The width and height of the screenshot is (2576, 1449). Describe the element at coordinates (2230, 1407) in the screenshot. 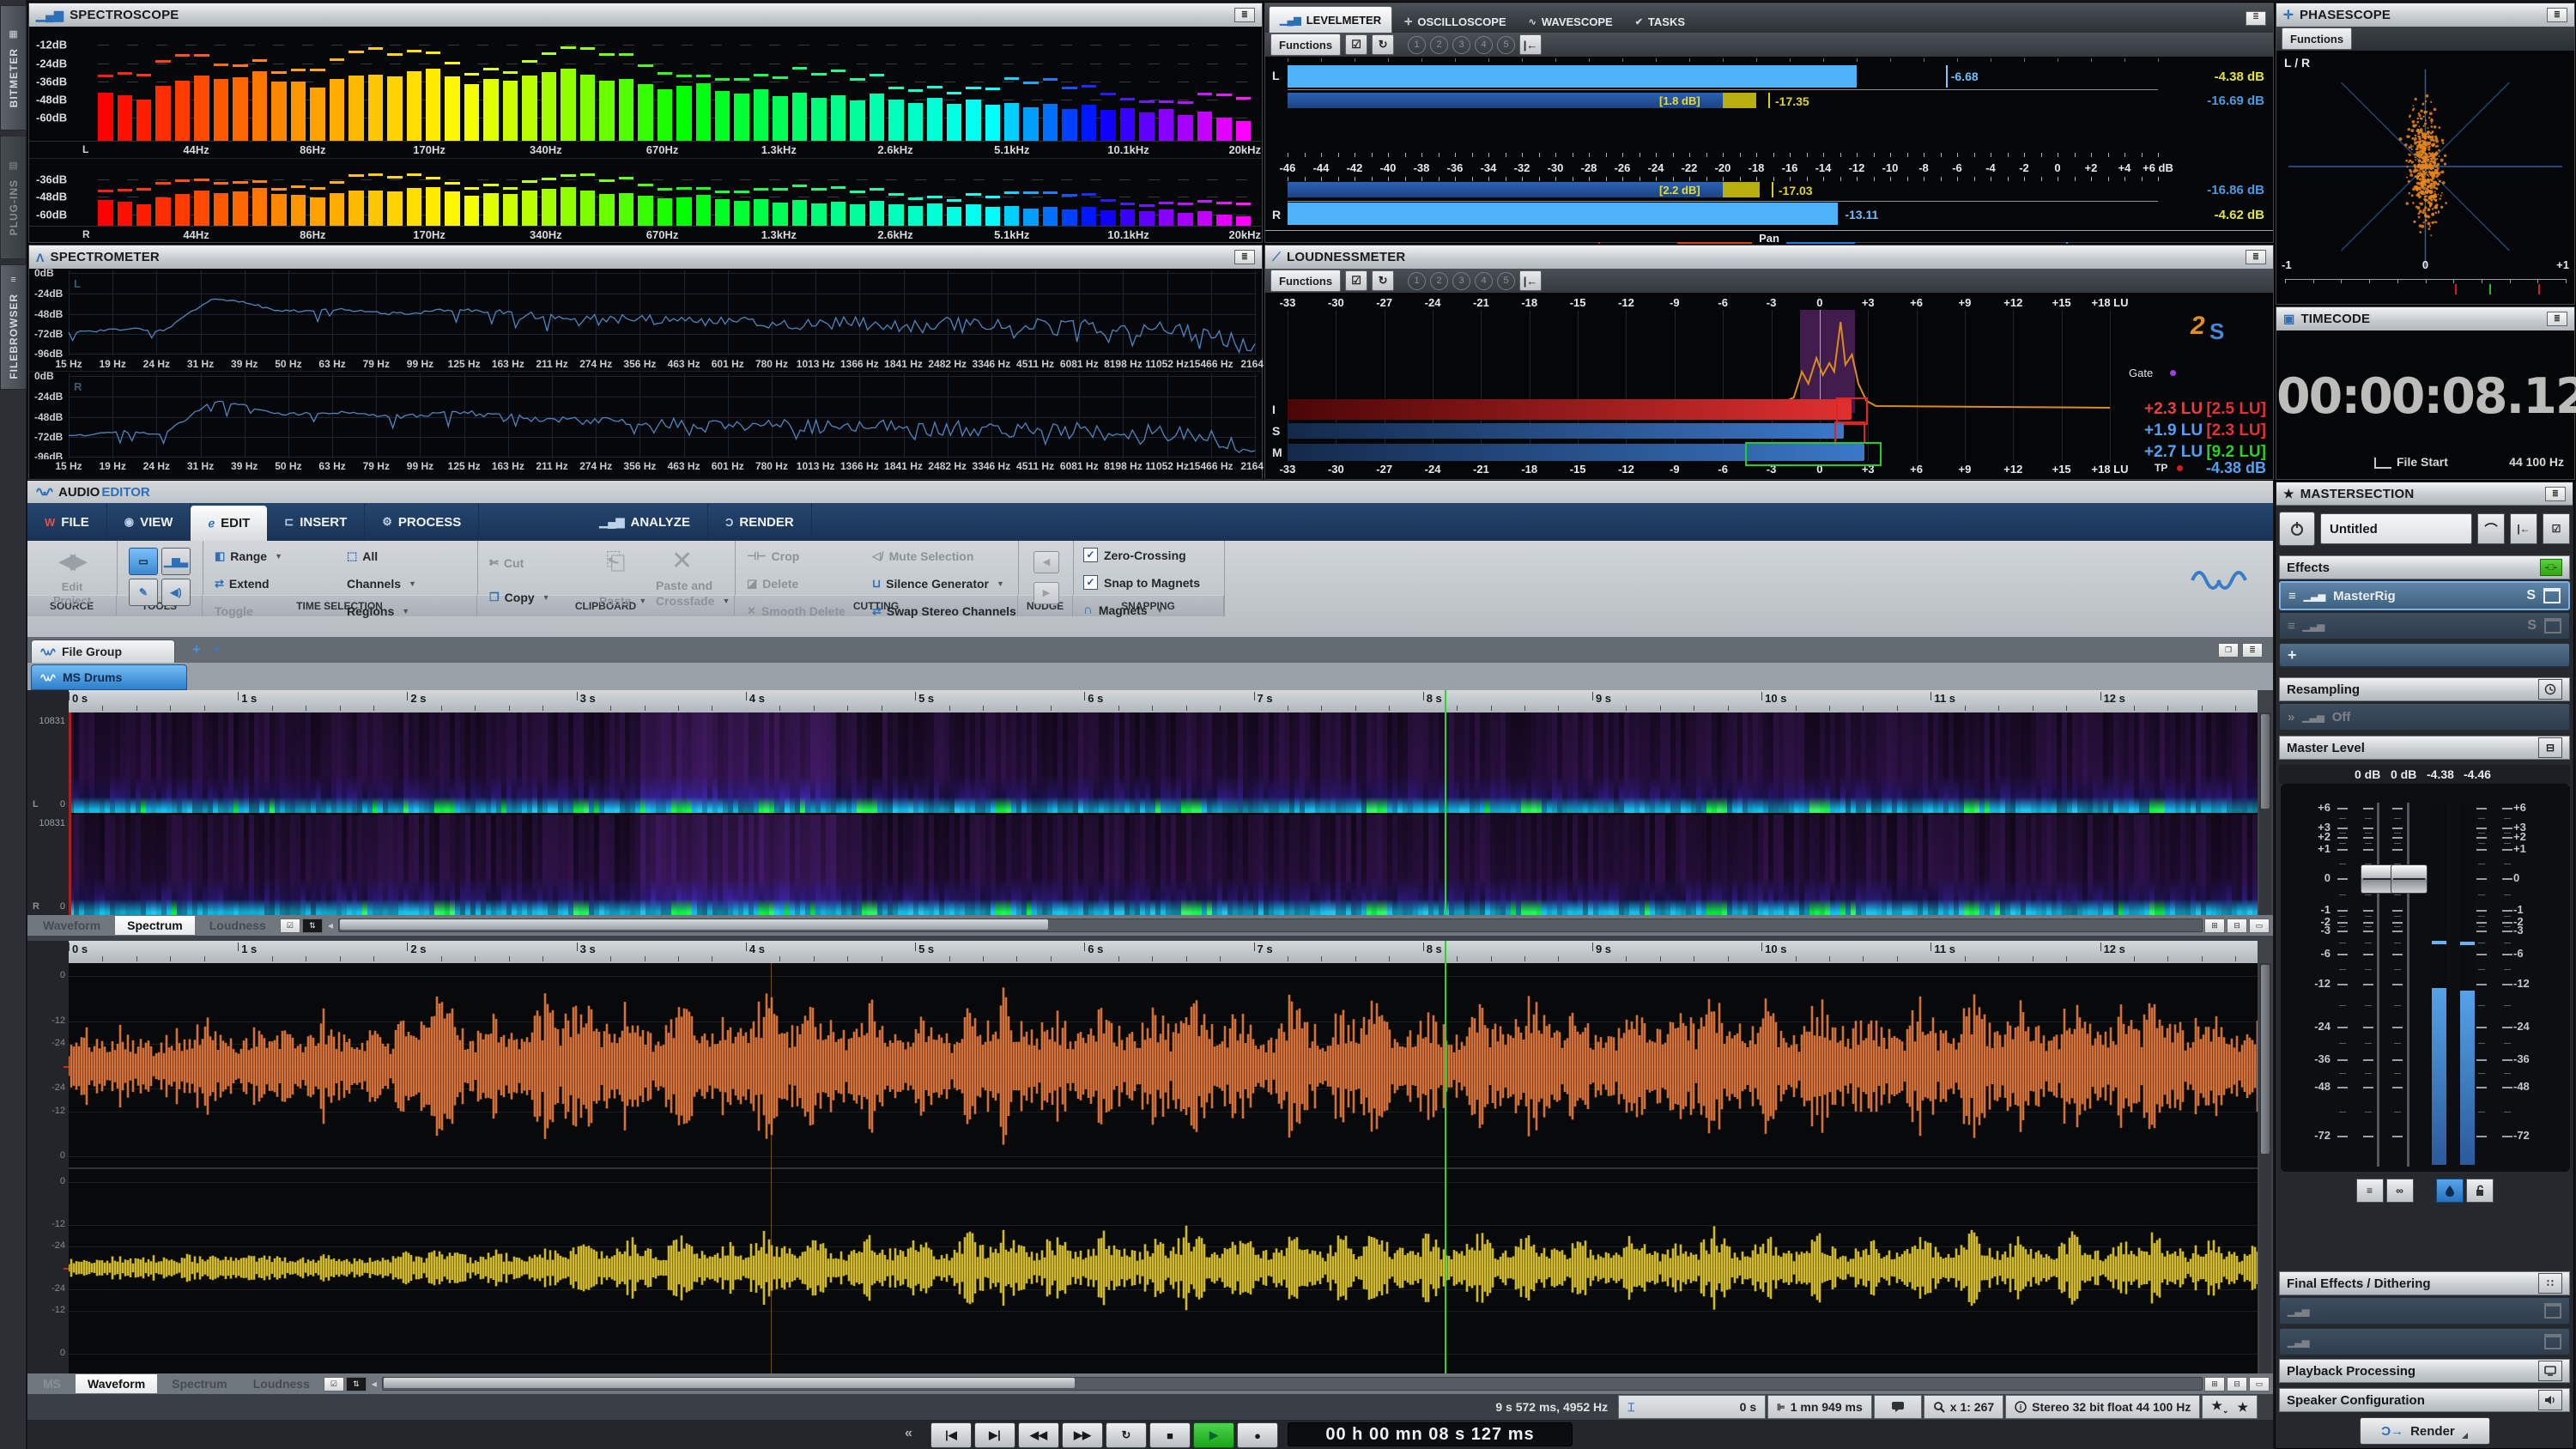

I see `presets-cell: ★⌄ ★` at that location.